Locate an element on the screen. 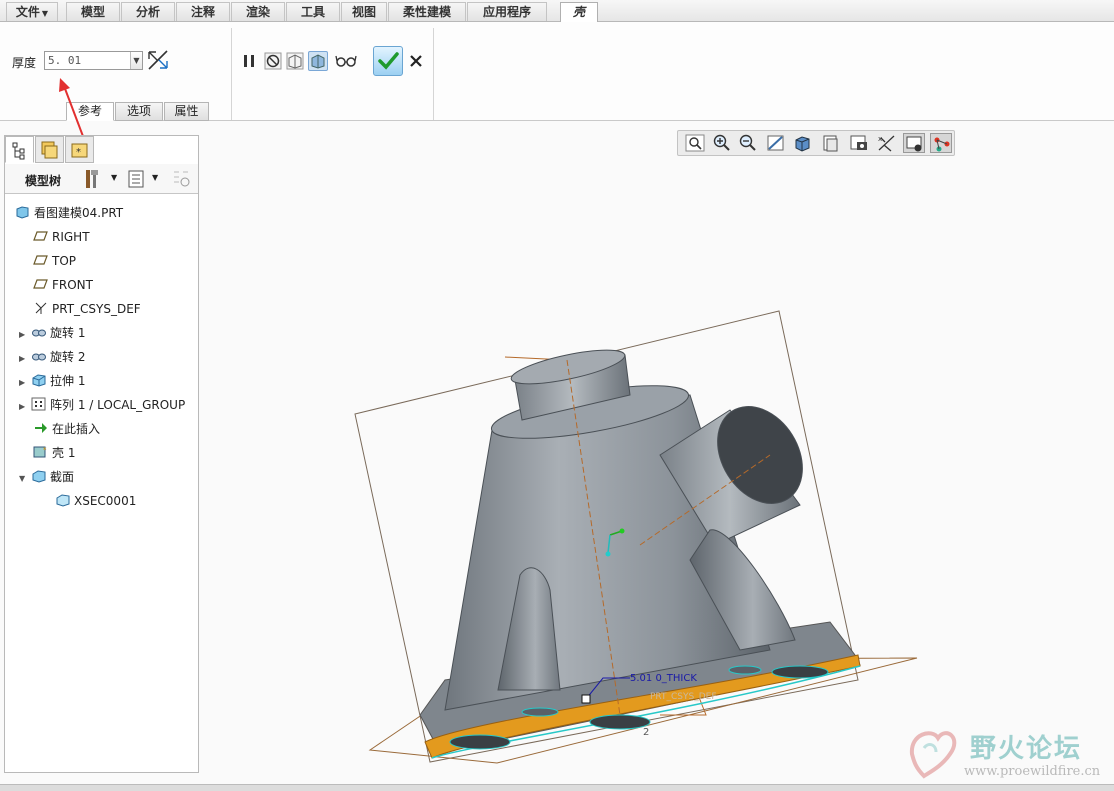  no-preview-button is located at coordinates (273, 61).